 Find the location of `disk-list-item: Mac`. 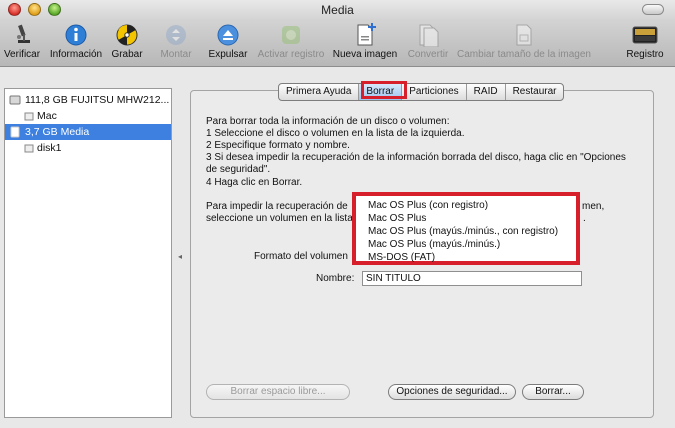

disk-list-item: Mac is located at coordinates (88, 116).